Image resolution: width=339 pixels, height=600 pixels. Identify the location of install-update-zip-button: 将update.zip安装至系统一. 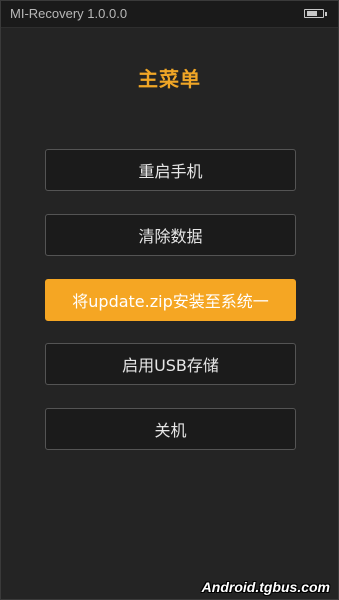
(170, 300).